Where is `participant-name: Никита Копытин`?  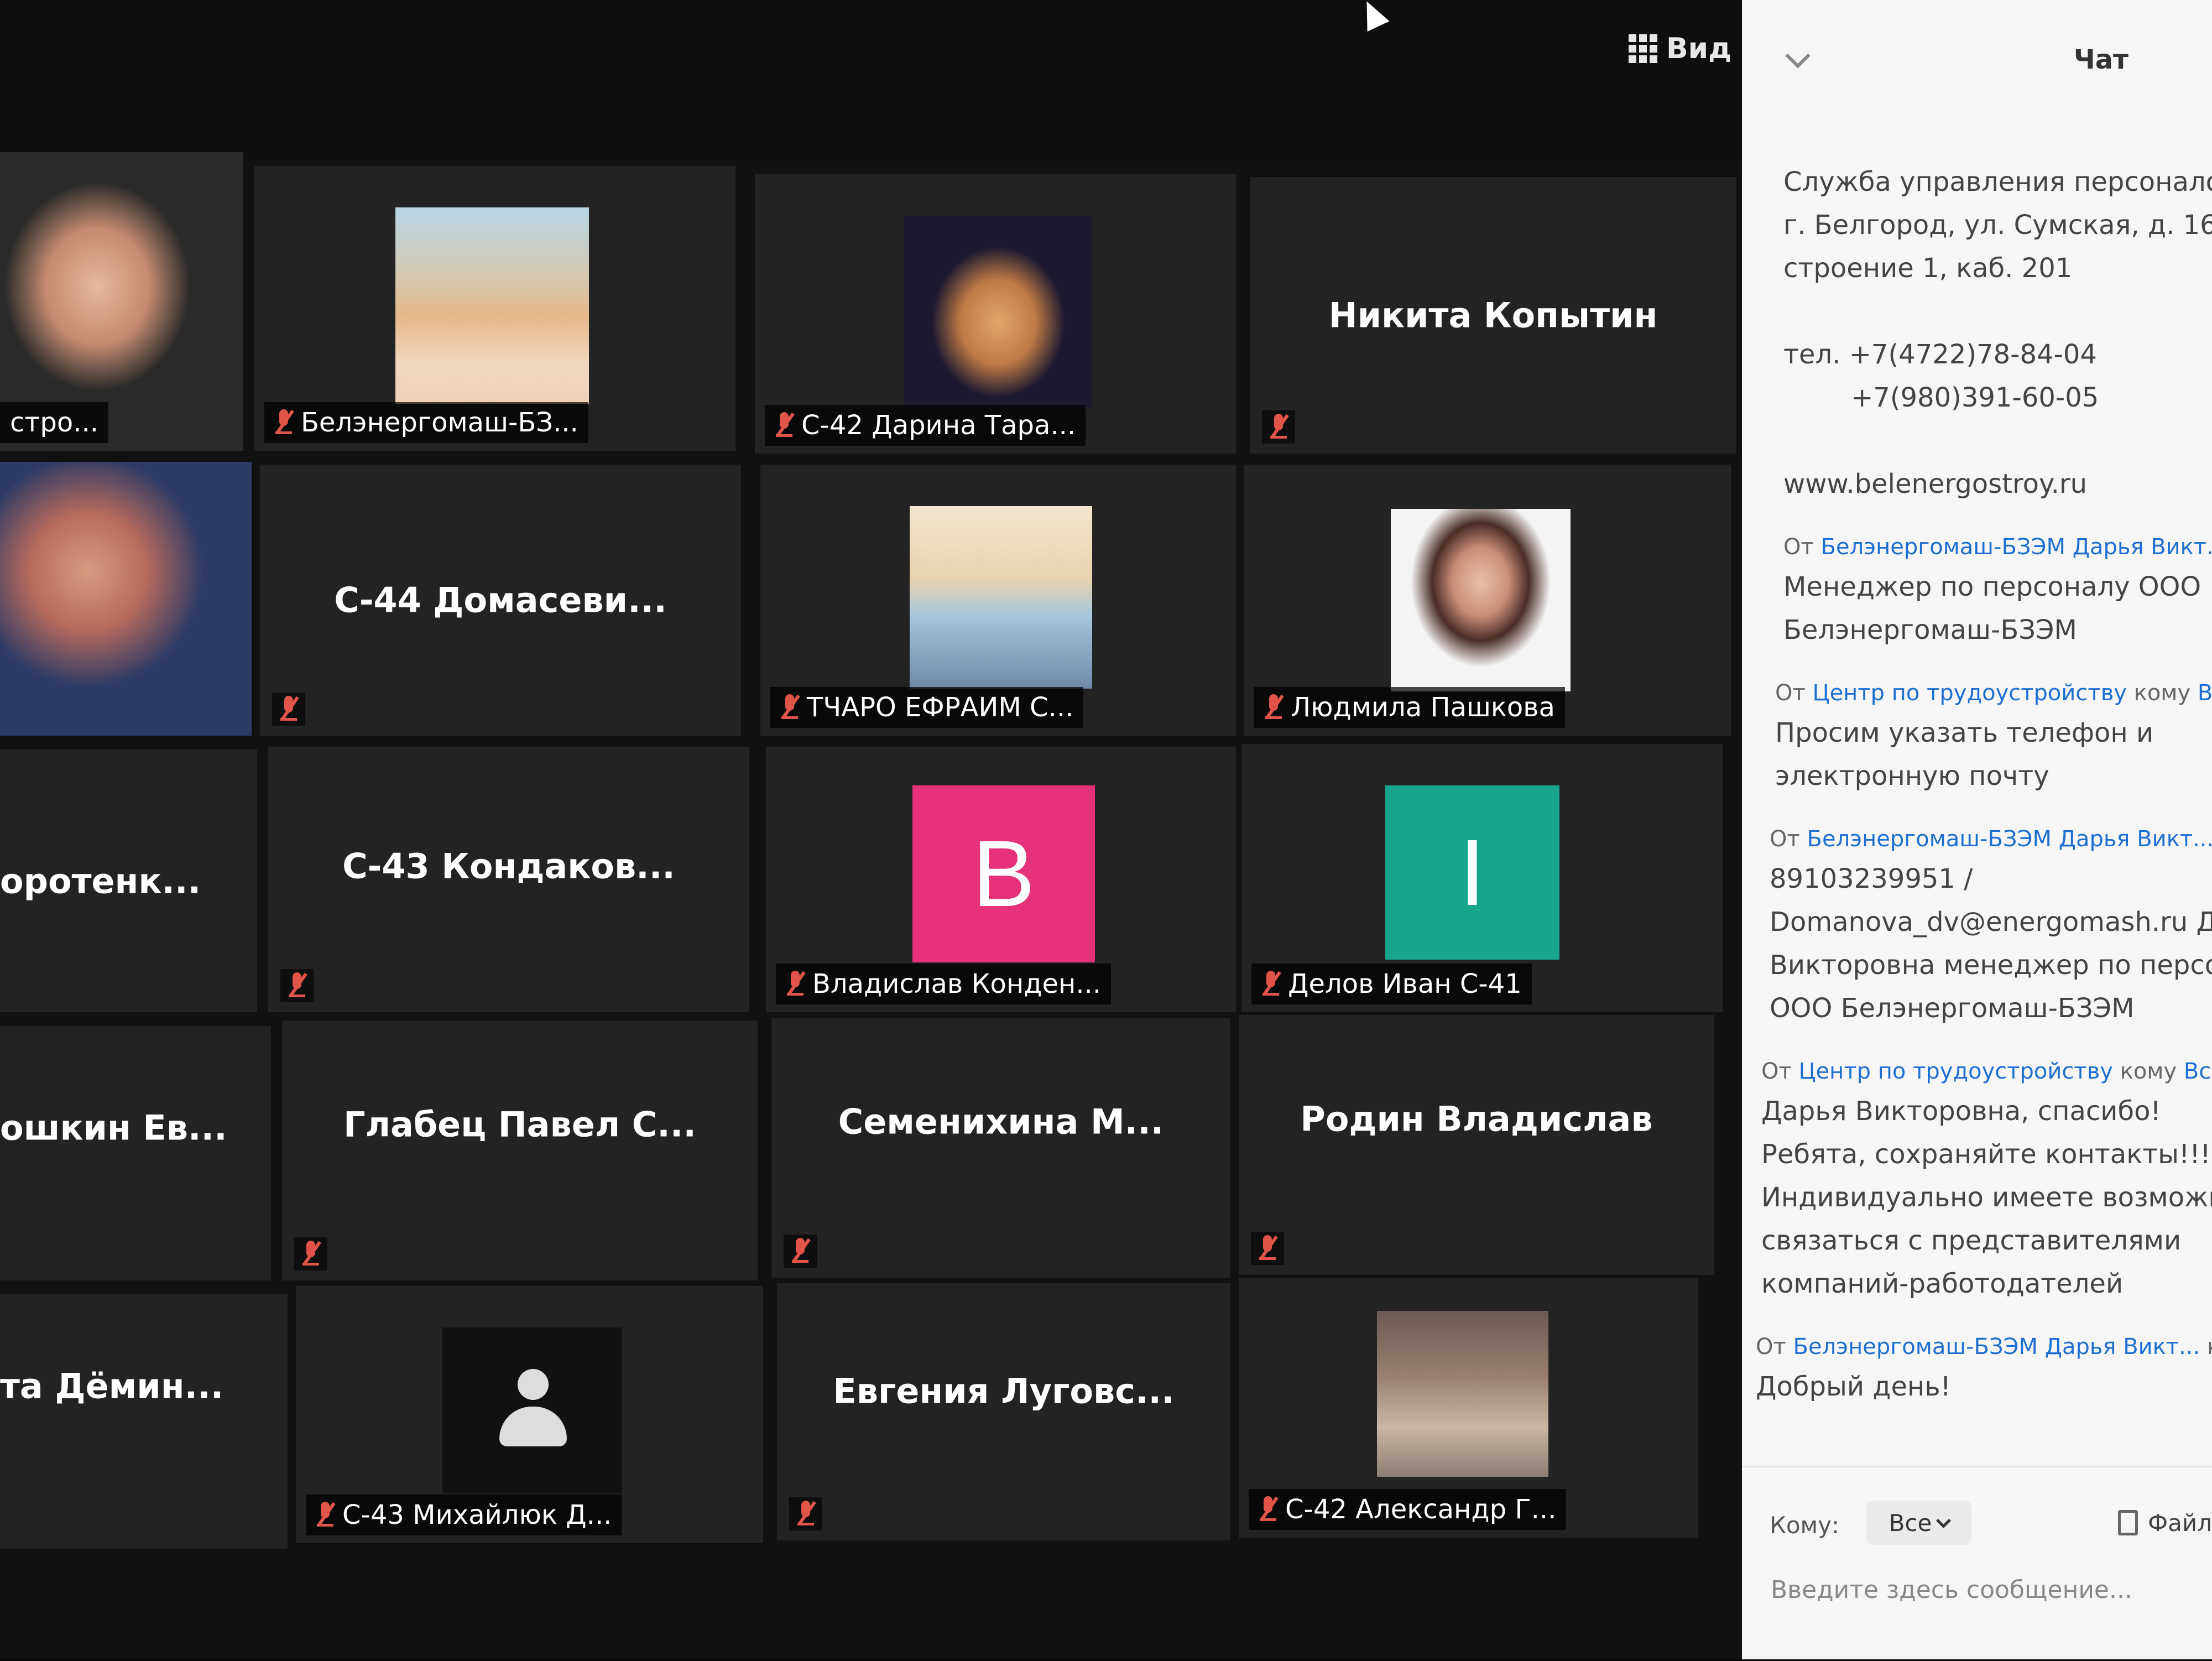
participant-name: Никита Копытин is located at coordinates (1493, 315).